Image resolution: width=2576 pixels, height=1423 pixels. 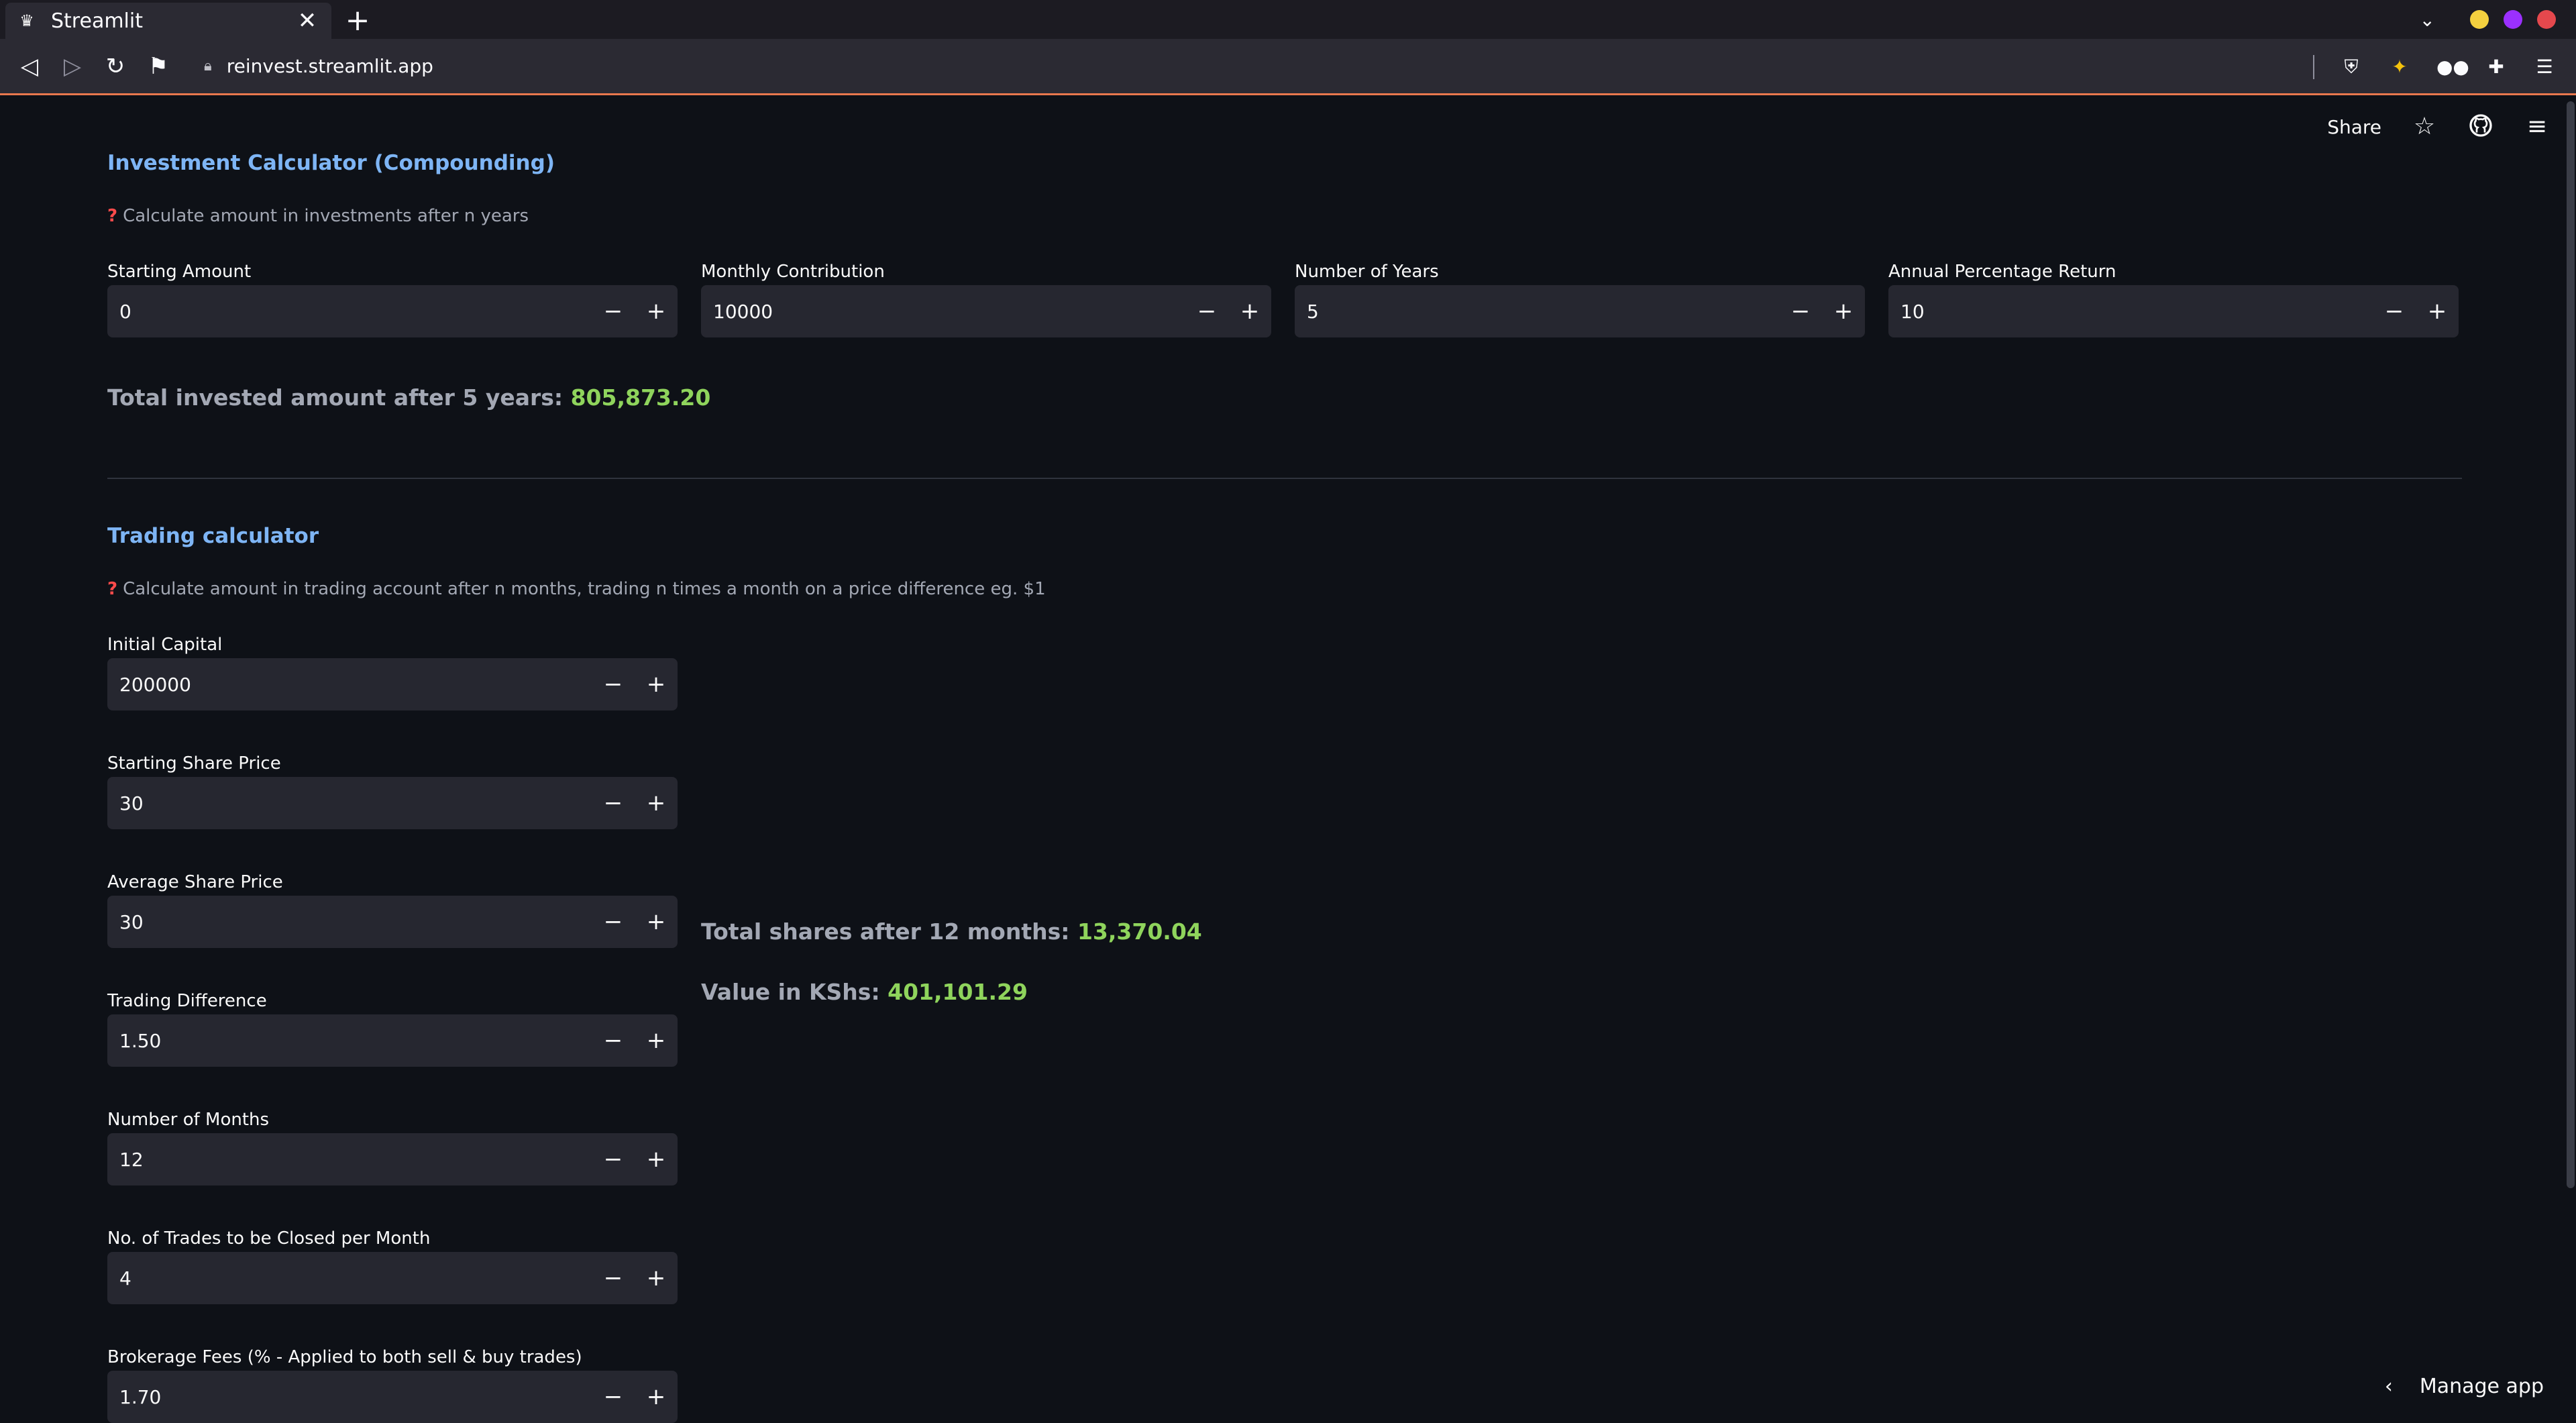 What do you see at coordinates (72, 66) in the screenshot?
I see `forward-icon: ▷` at bounding box center [72, 66].